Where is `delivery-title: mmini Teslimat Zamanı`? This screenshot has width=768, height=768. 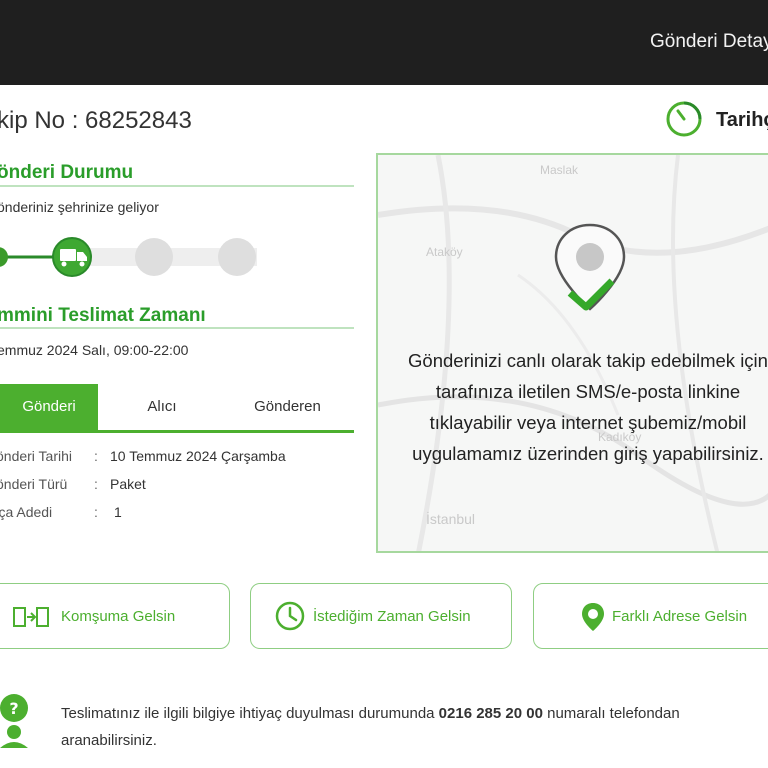
delivery-title: mmini Teslimat Zamanı is located at coordinates (103, 315).